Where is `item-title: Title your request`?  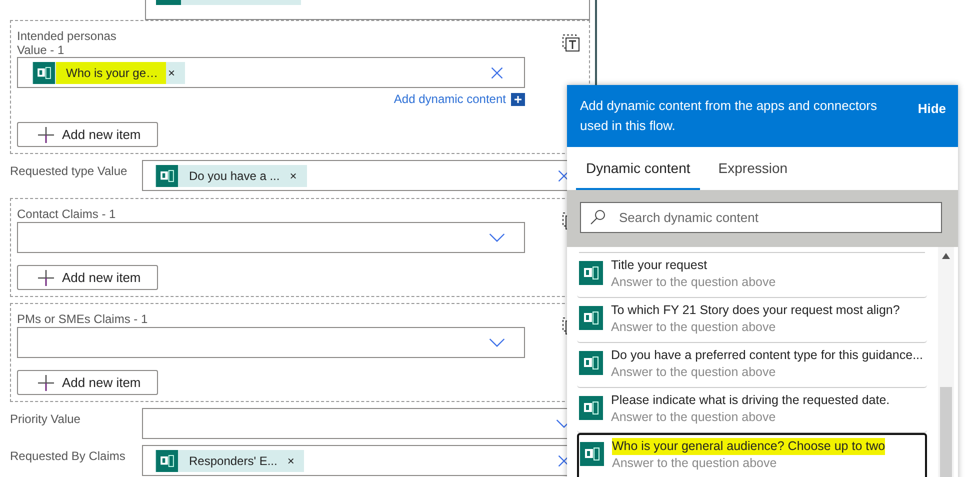
item-title: Title your request is located at coordinates (659, 265).